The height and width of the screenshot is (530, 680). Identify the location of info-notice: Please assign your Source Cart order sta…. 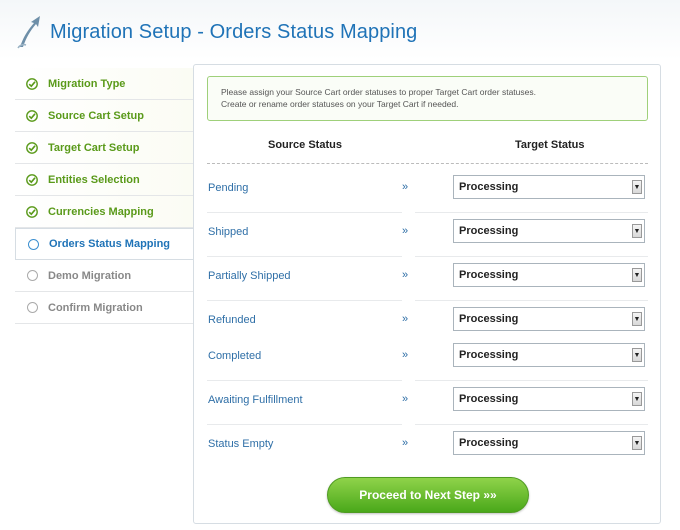
(427, 98).